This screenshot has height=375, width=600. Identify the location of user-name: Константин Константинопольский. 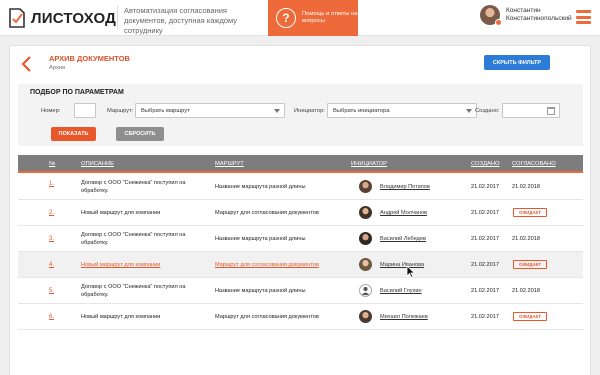
(539, 14).